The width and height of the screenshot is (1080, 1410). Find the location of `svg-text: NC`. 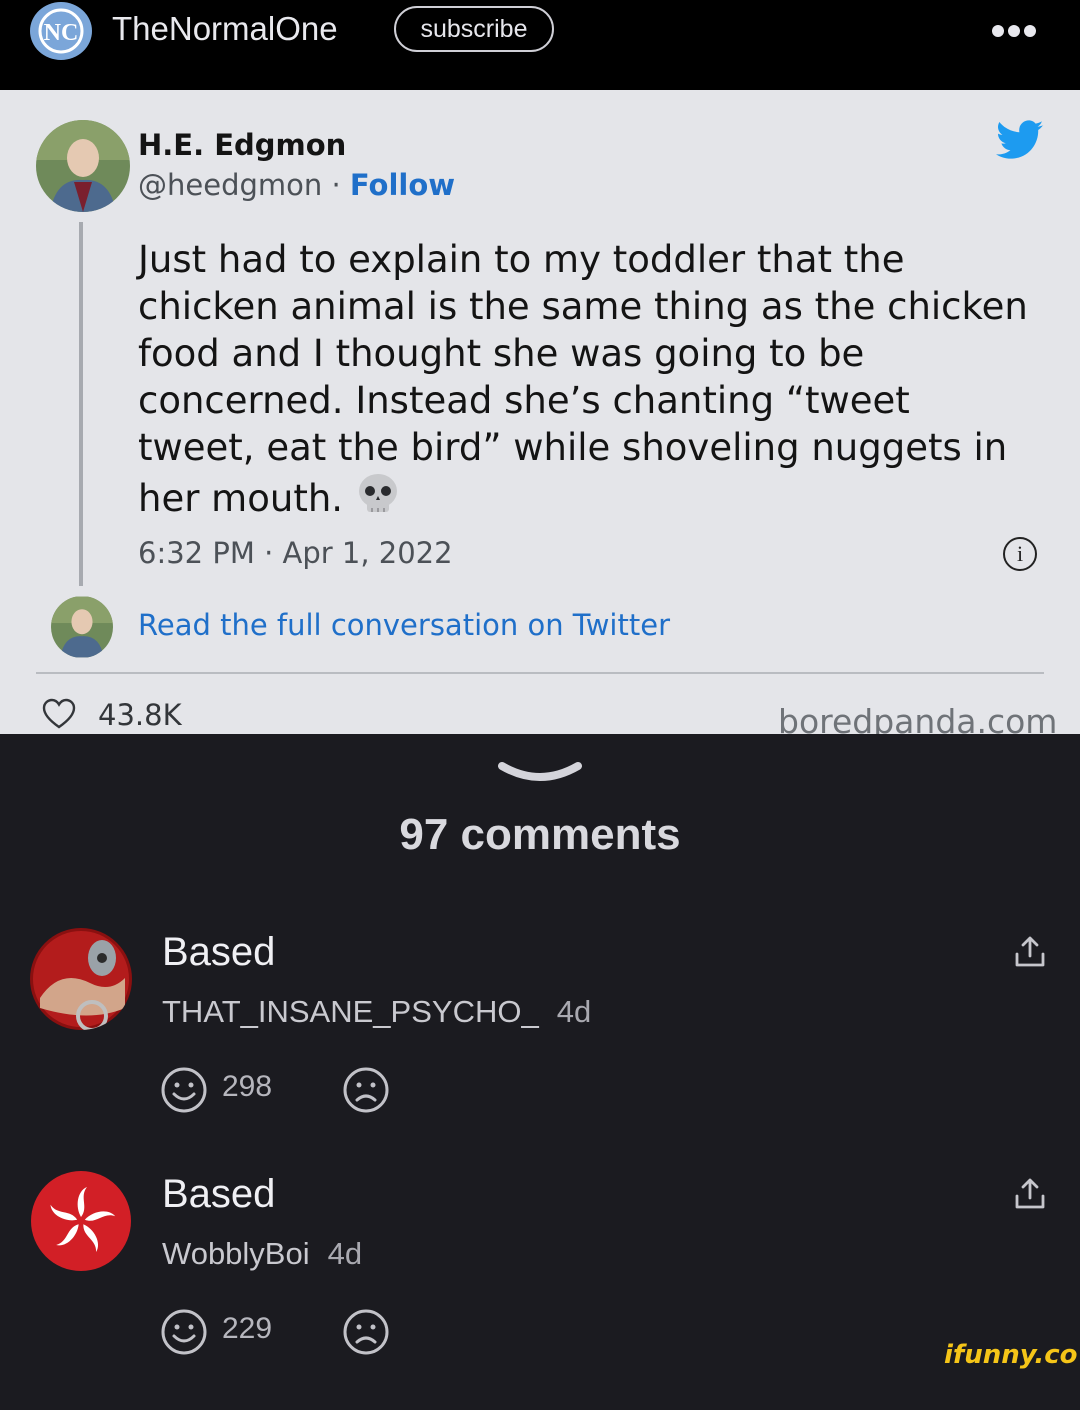

svg-text: NC is located at coordinates (61, 33).